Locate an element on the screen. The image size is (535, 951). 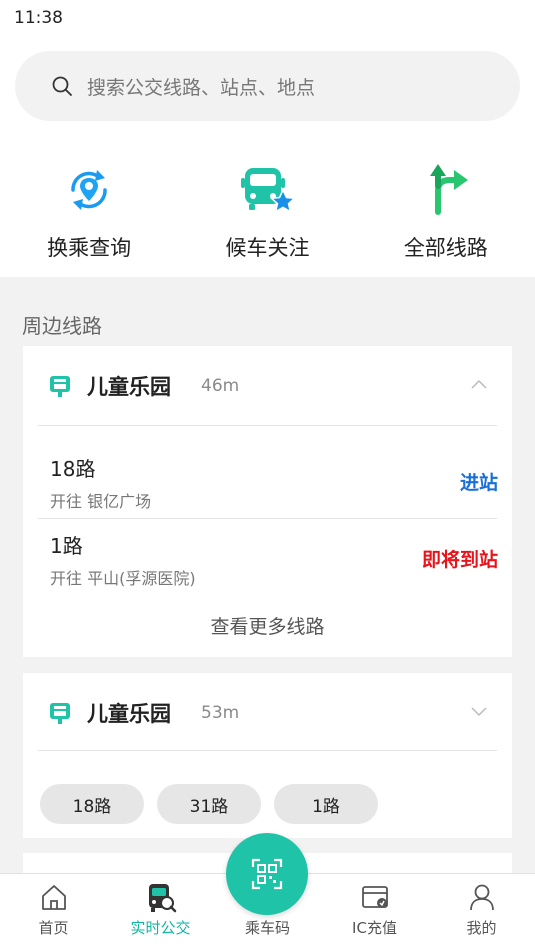
line-chips: 18路 31路 1路 is located at coordinates (209, 804).